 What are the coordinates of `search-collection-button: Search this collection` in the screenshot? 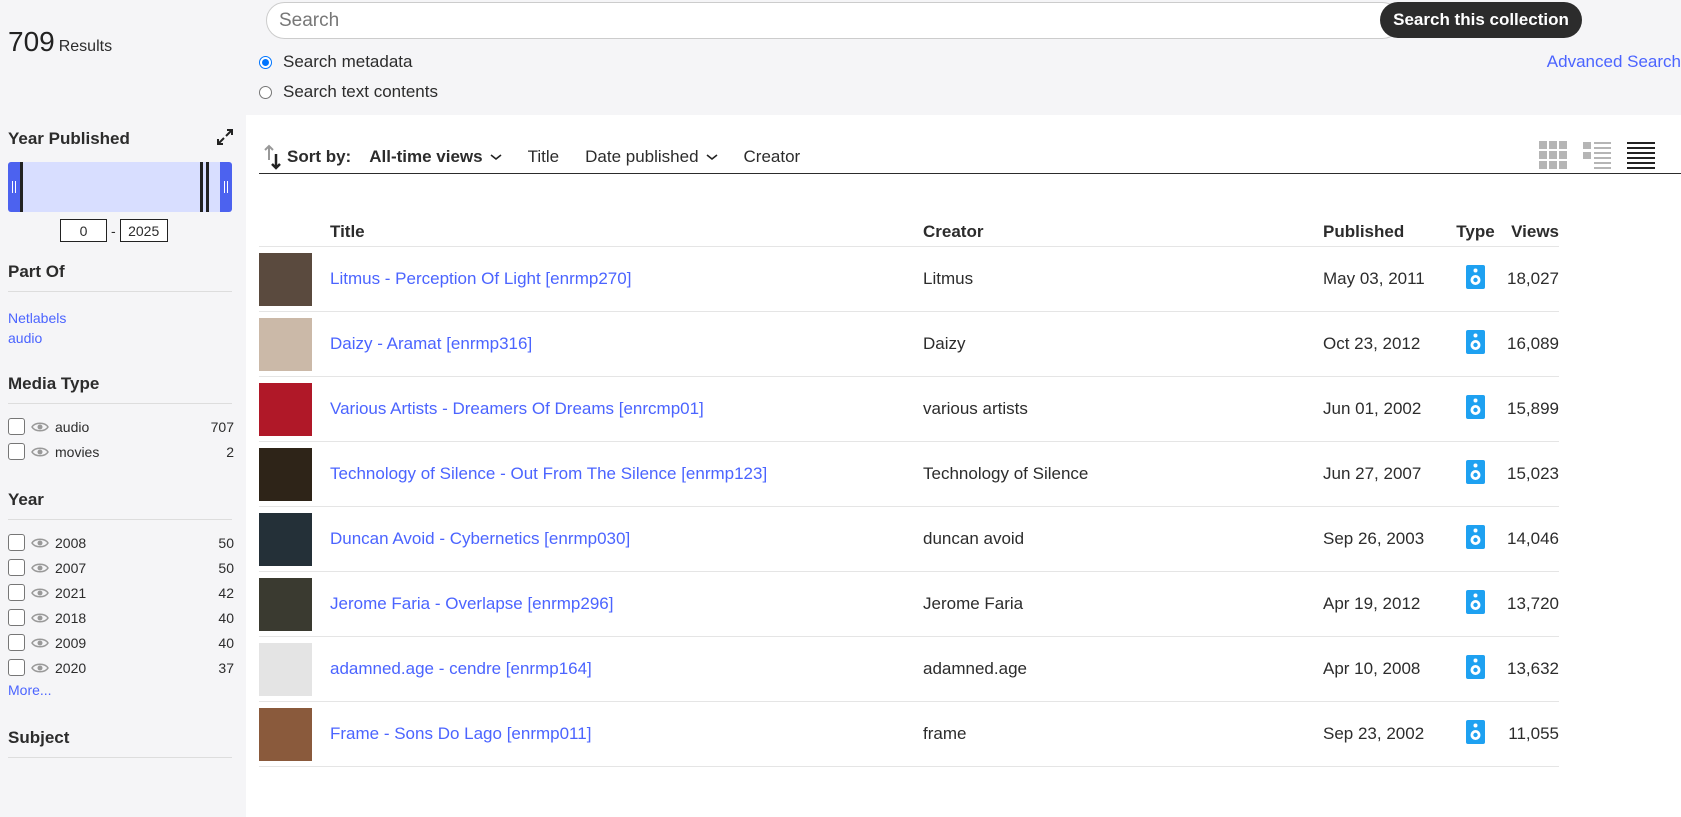 It's located at (1481, 20).